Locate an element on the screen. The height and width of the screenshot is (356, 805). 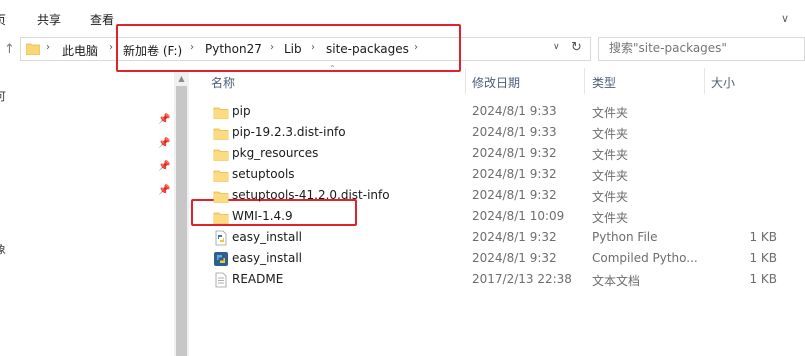
scroll-up-icon: ▲ is located at coordinates (181, 78).